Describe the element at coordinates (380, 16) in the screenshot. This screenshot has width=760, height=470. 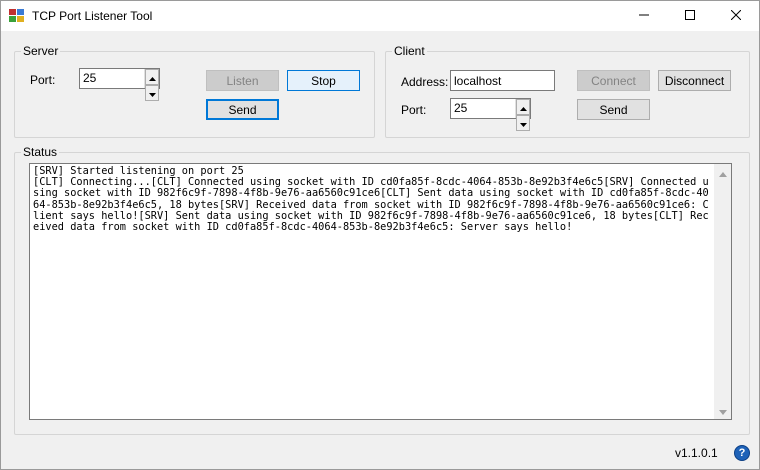
I see `title-bar: TCP Port Listener Tool` at that location.